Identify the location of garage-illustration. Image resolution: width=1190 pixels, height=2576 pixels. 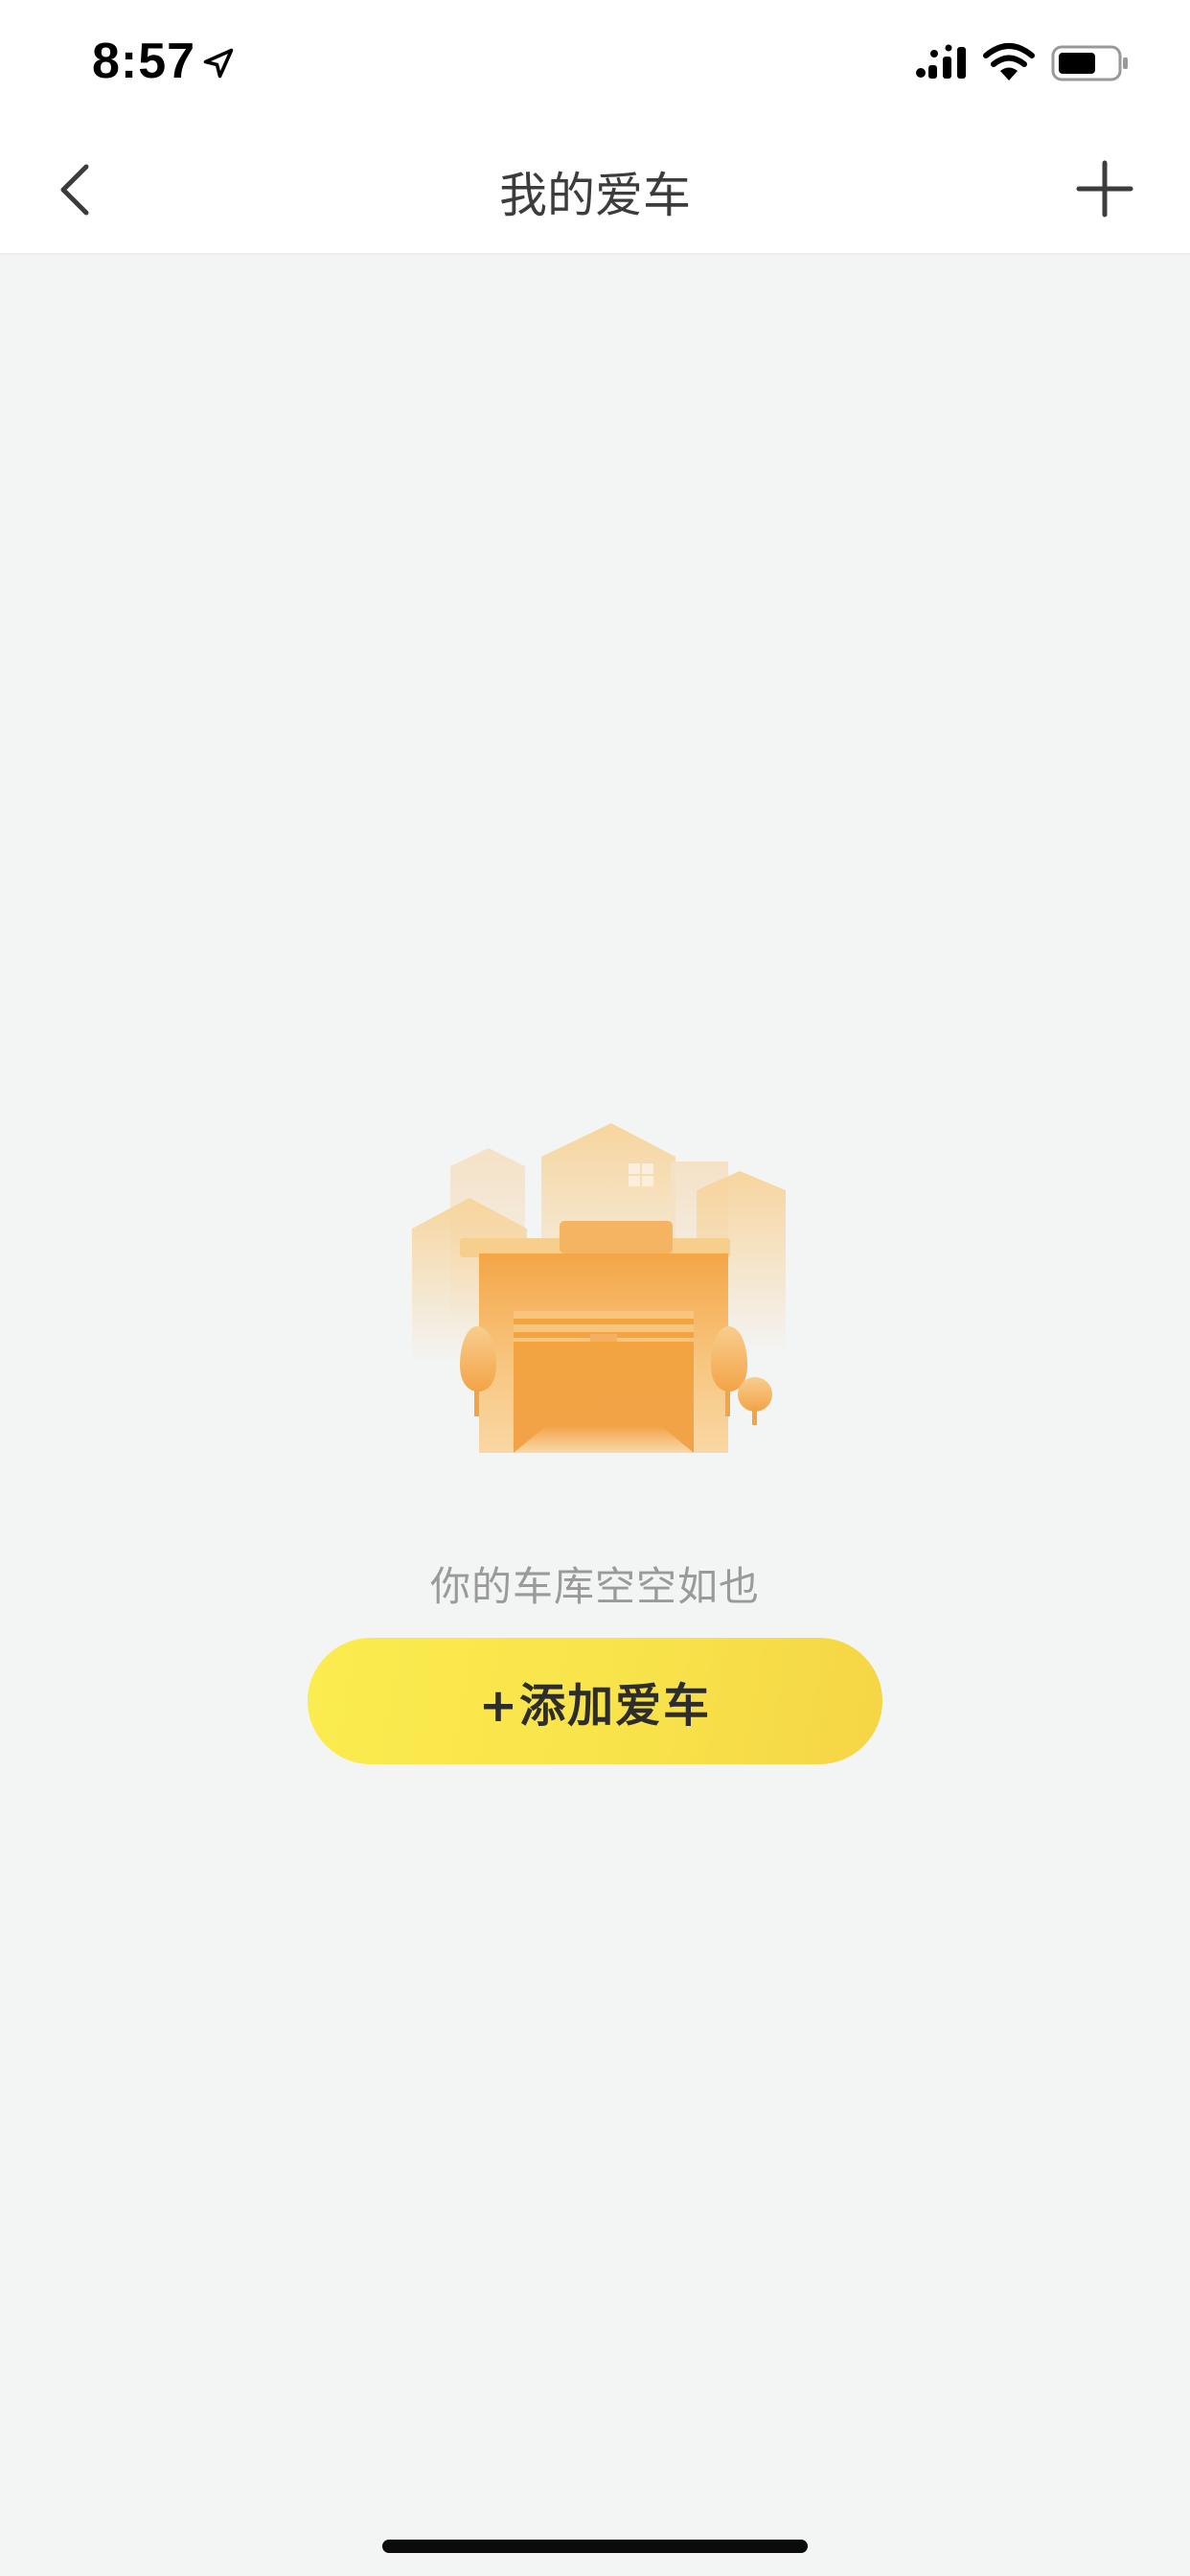
(599, 1288).